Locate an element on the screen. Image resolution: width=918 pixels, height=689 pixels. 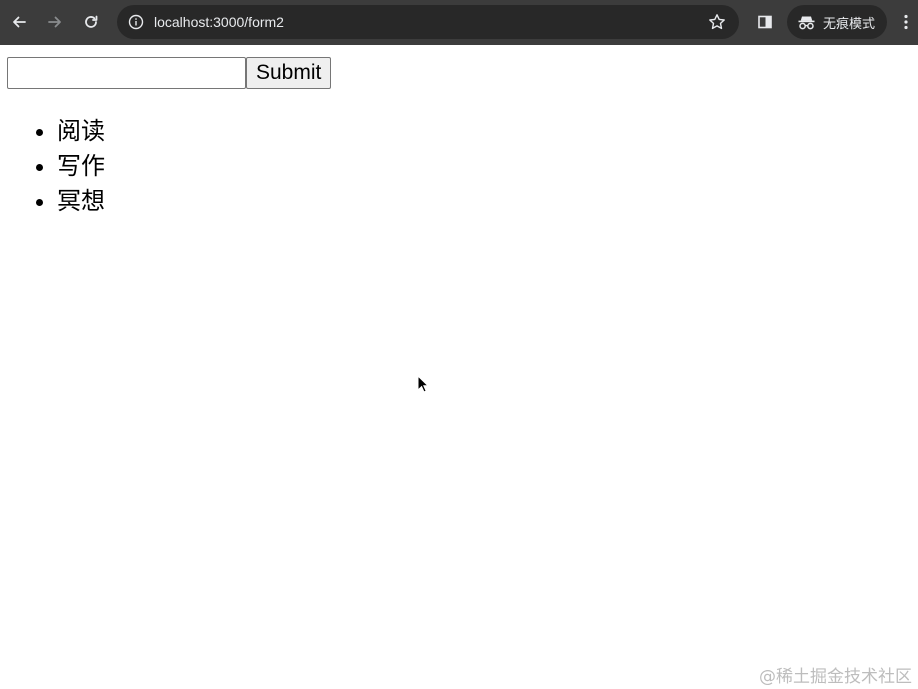
reload-icon is located at coordinates (91, 21).